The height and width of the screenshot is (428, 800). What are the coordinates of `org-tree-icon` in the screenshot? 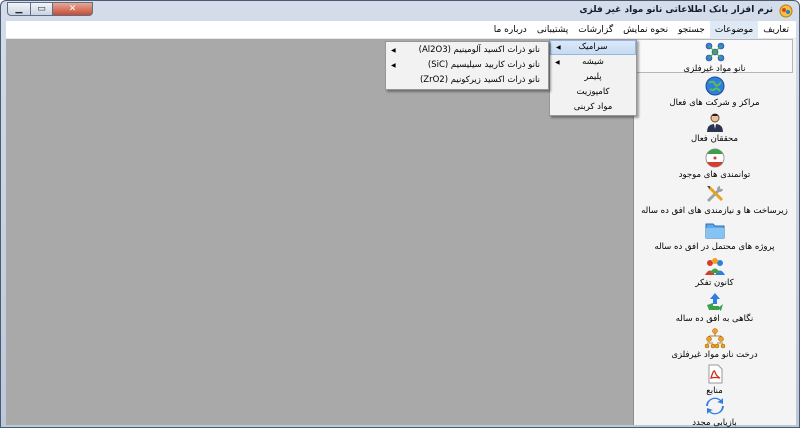 It's located at (714, 338).